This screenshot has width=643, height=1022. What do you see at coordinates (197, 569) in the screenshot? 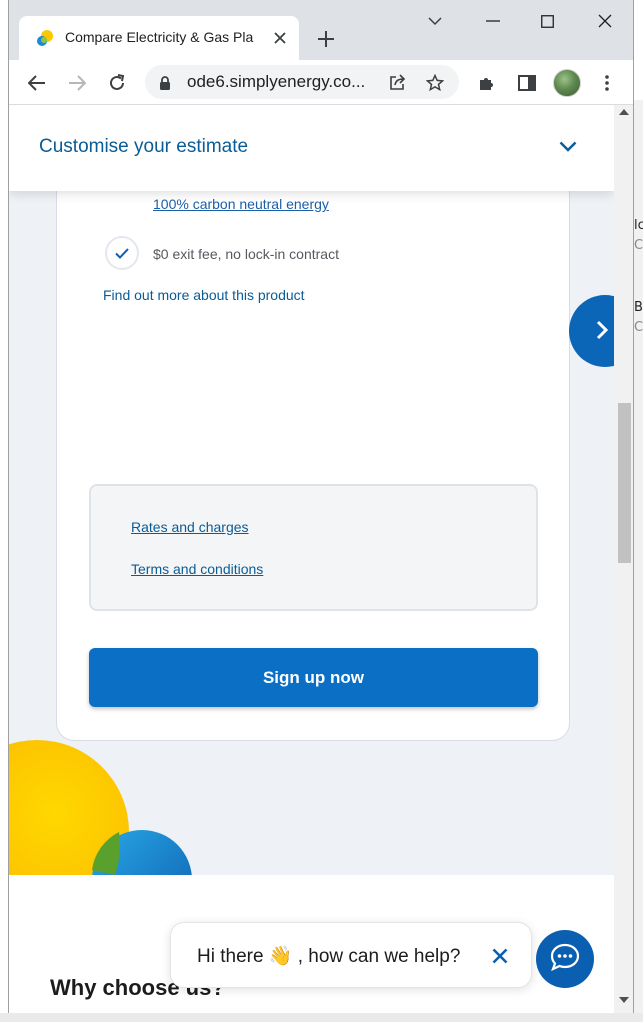
I see `terms-and-conditions-link: Terms and conditions` at bounding box center [197, 569].